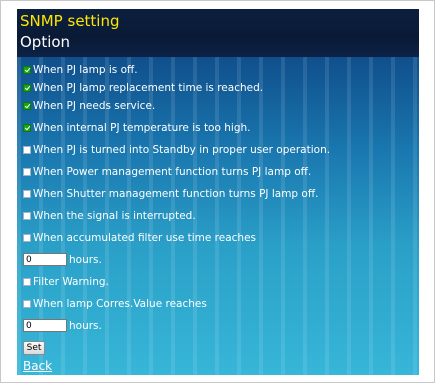  I want to click on page-title: SNMP setting, so click(70, 21).